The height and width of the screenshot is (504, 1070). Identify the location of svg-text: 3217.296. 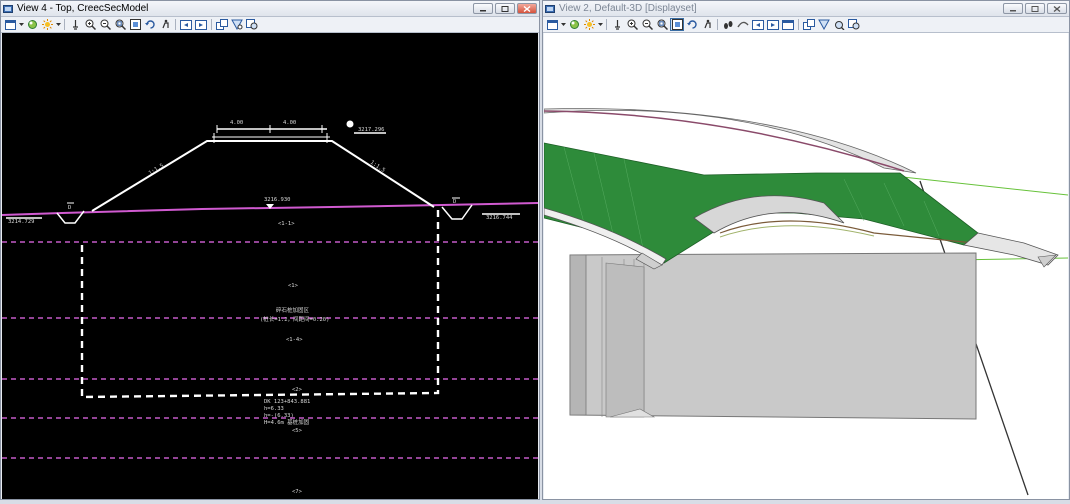
(371, 130).